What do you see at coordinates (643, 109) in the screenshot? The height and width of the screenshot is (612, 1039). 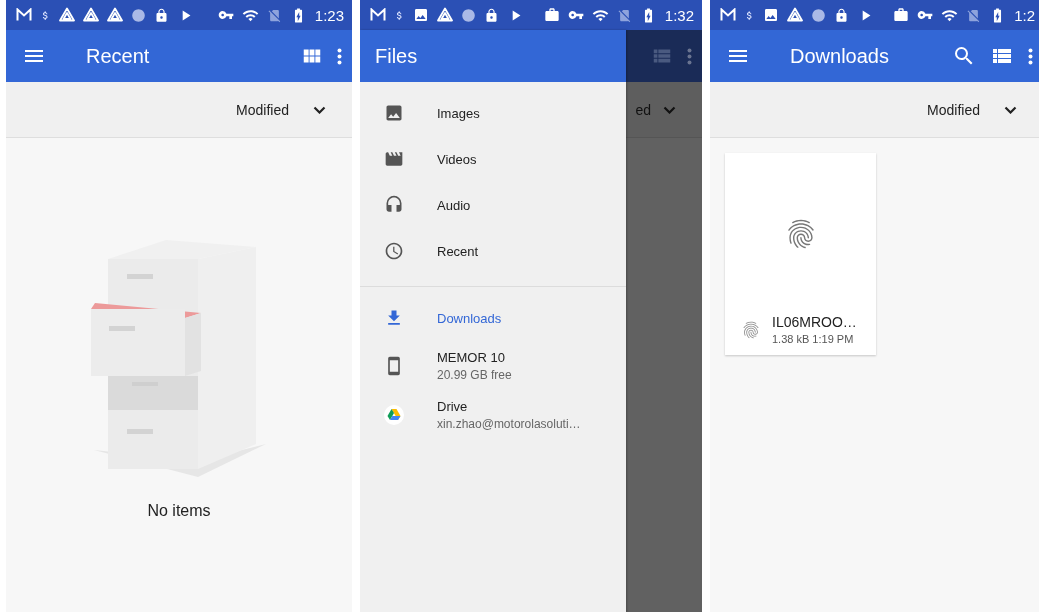 I see `sort-label: ed` at bounding box center [643, 109].